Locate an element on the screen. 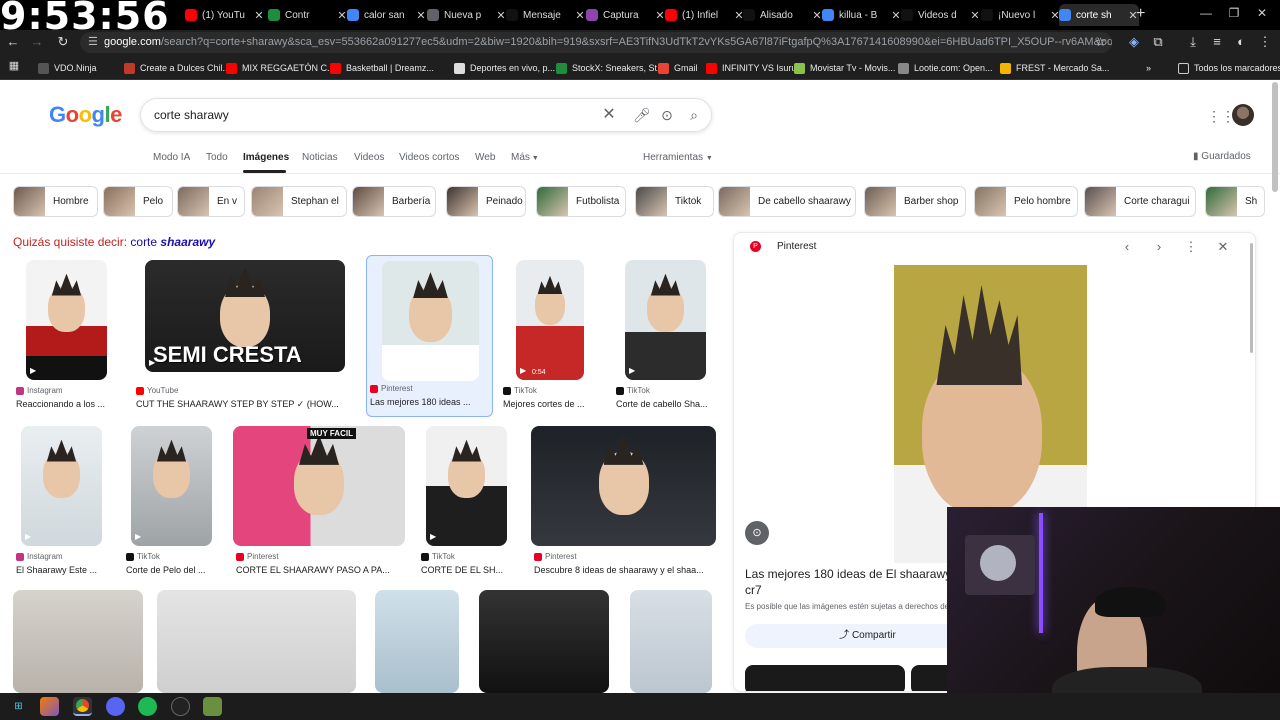 Image resolution: width=1280 pixels, height=720 pixels. close-window-button: ✕ is located at coordinates (1262, 13).